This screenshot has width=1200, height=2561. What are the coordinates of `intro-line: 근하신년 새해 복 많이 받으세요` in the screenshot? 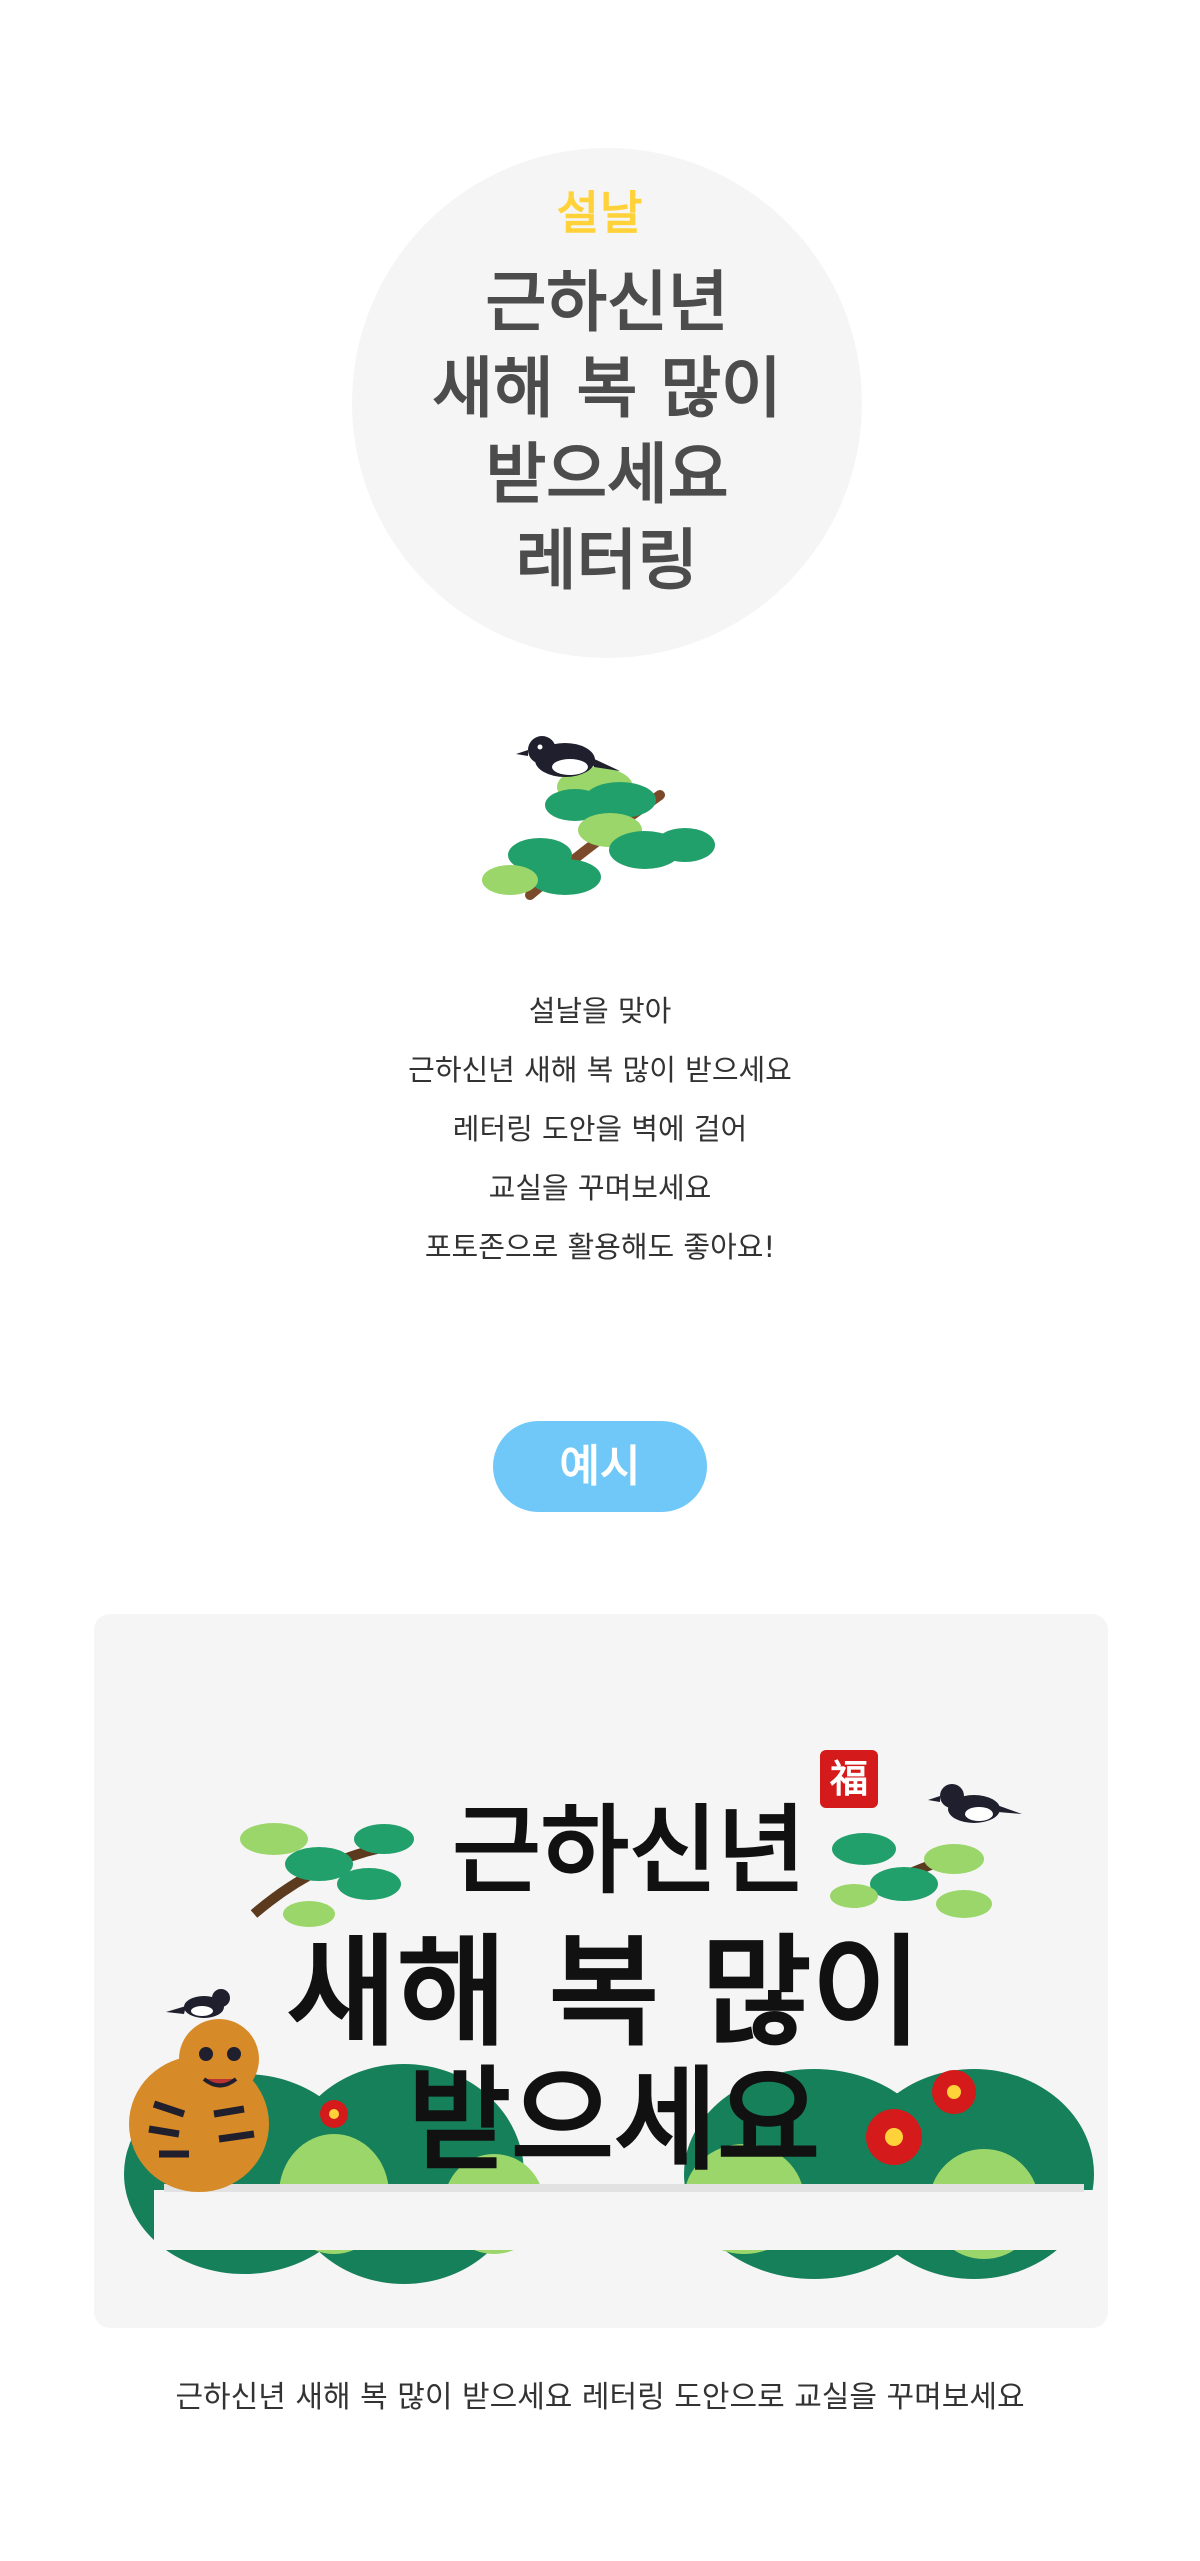 It's located at (600, 1070).